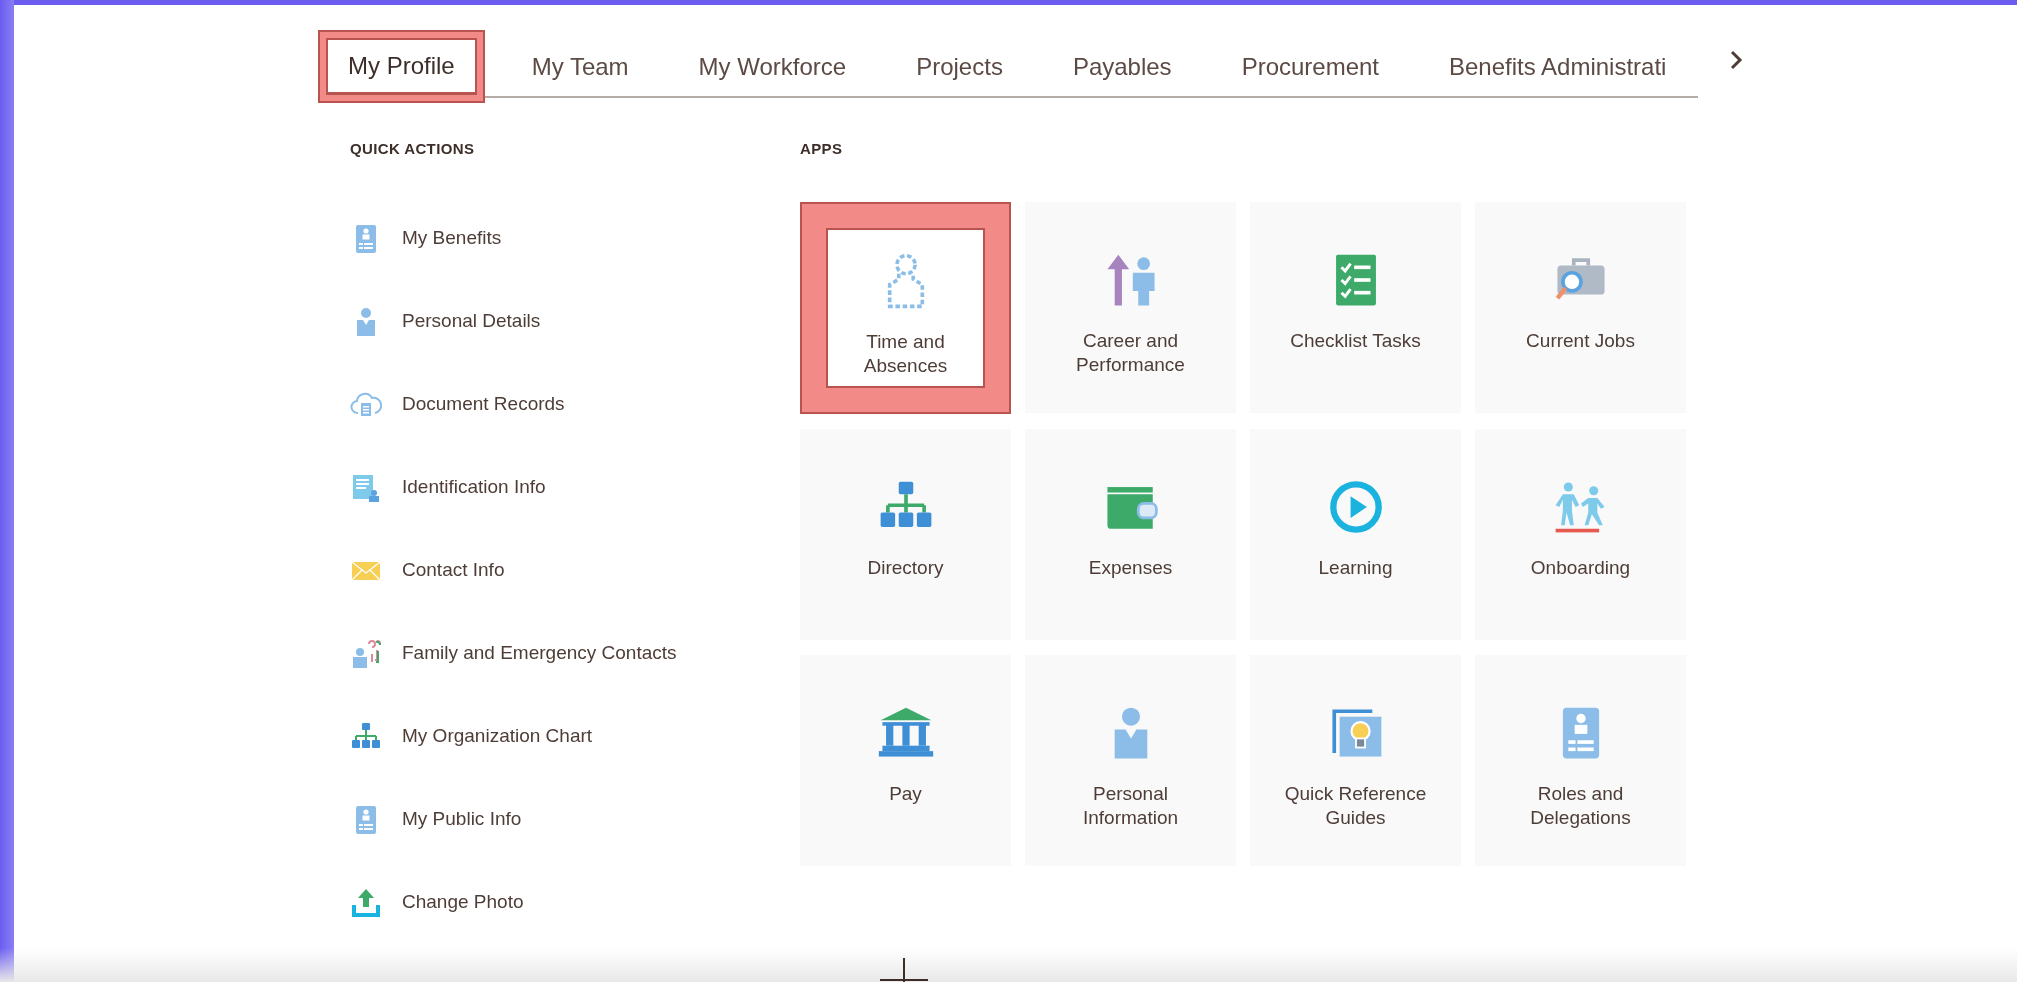 This screenshot has height=982, width=2017. Describe the element at coordinates (1355, 534) in the screenshot. I see `app-tile: Learning` at that location.